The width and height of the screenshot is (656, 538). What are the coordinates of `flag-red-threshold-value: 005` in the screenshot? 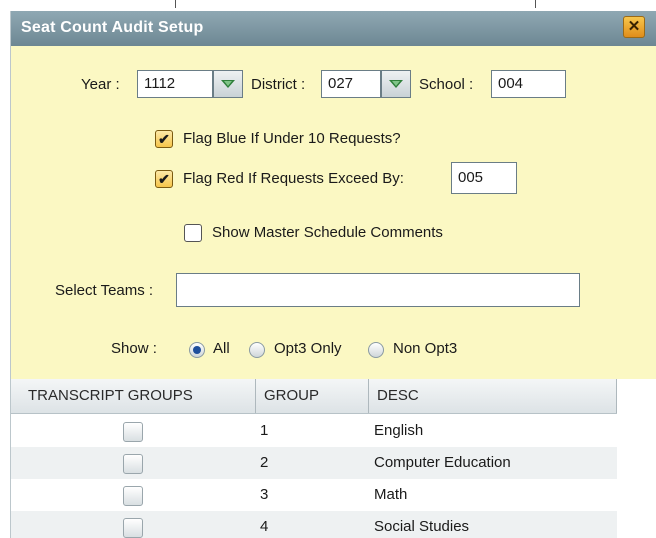 It's located at (471, 177).